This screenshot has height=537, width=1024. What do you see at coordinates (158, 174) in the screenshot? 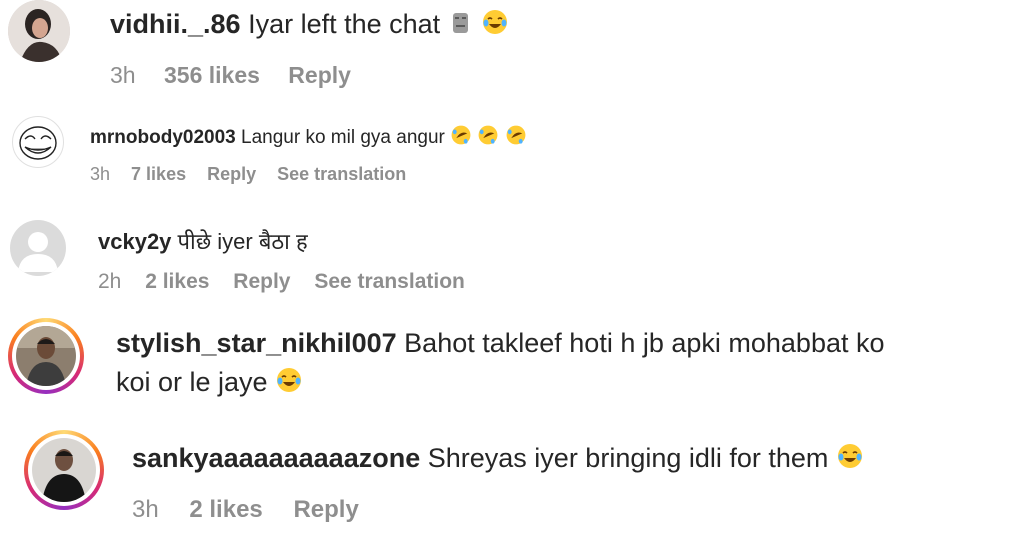
I see `likes-count: 7 likes` at bounding box center [158, 174].